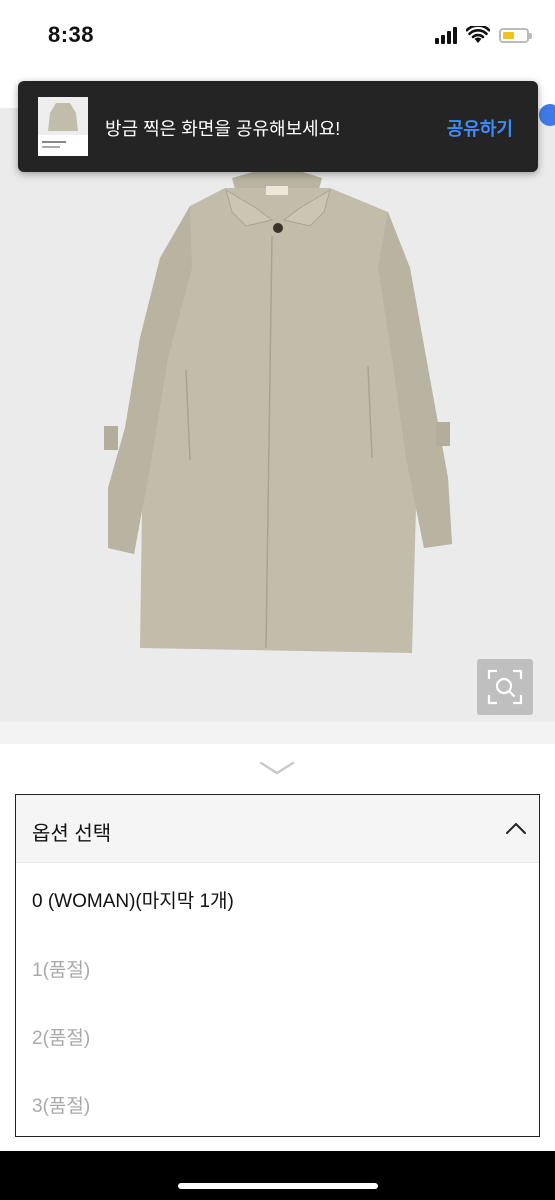  I want to click on screenshot-thumbnail, so click(63, 126).